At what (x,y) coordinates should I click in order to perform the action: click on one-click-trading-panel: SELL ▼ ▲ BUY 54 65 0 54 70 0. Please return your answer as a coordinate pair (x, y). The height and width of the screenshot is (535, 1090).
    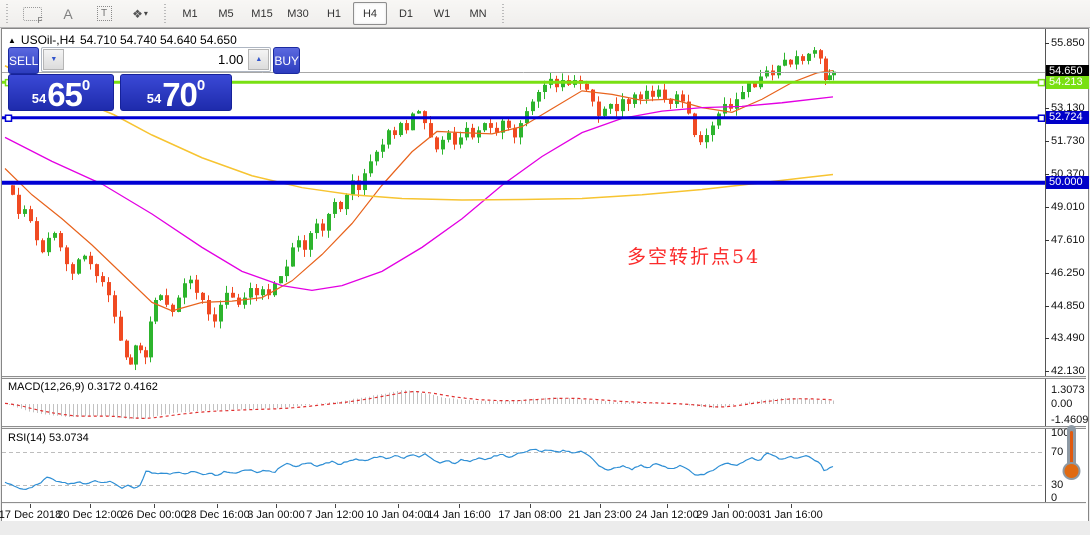
    Looking at the image, I should click on (154, 79).